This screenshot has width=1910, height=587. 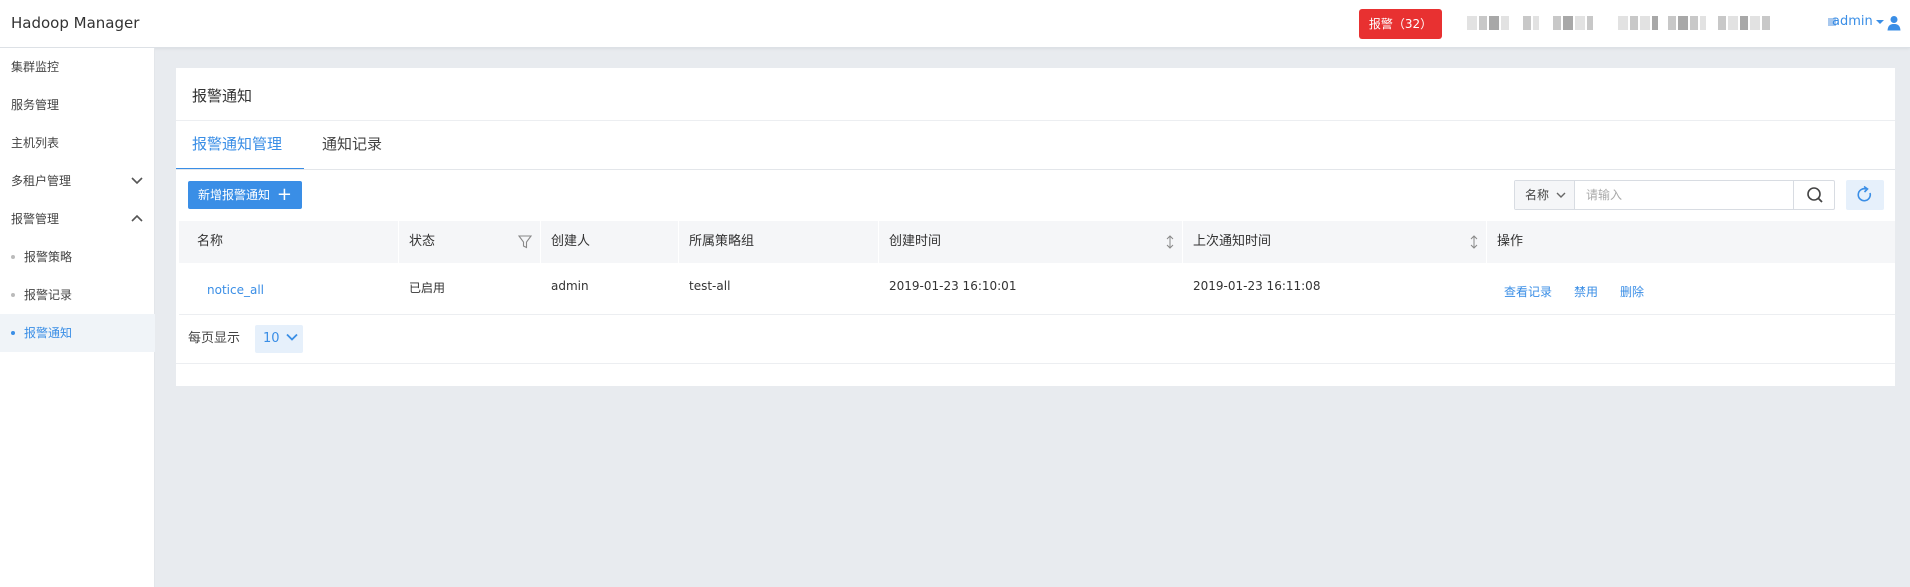 I want to click on sidebar-item-label: 报警策略, so click(x=48, y=257).